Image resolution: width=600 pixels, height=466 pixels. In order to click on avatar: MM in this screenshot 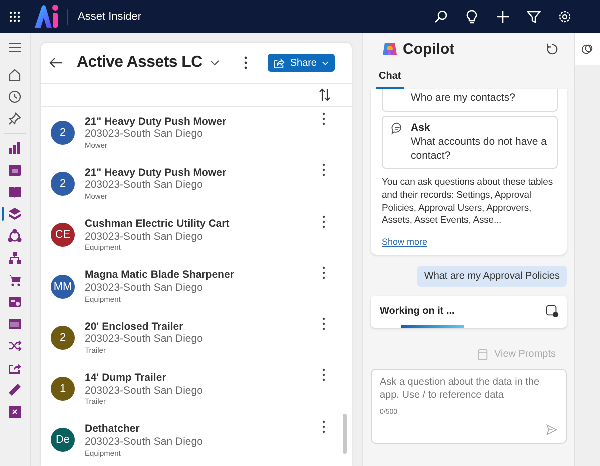, I will do `click(63, 286)`.